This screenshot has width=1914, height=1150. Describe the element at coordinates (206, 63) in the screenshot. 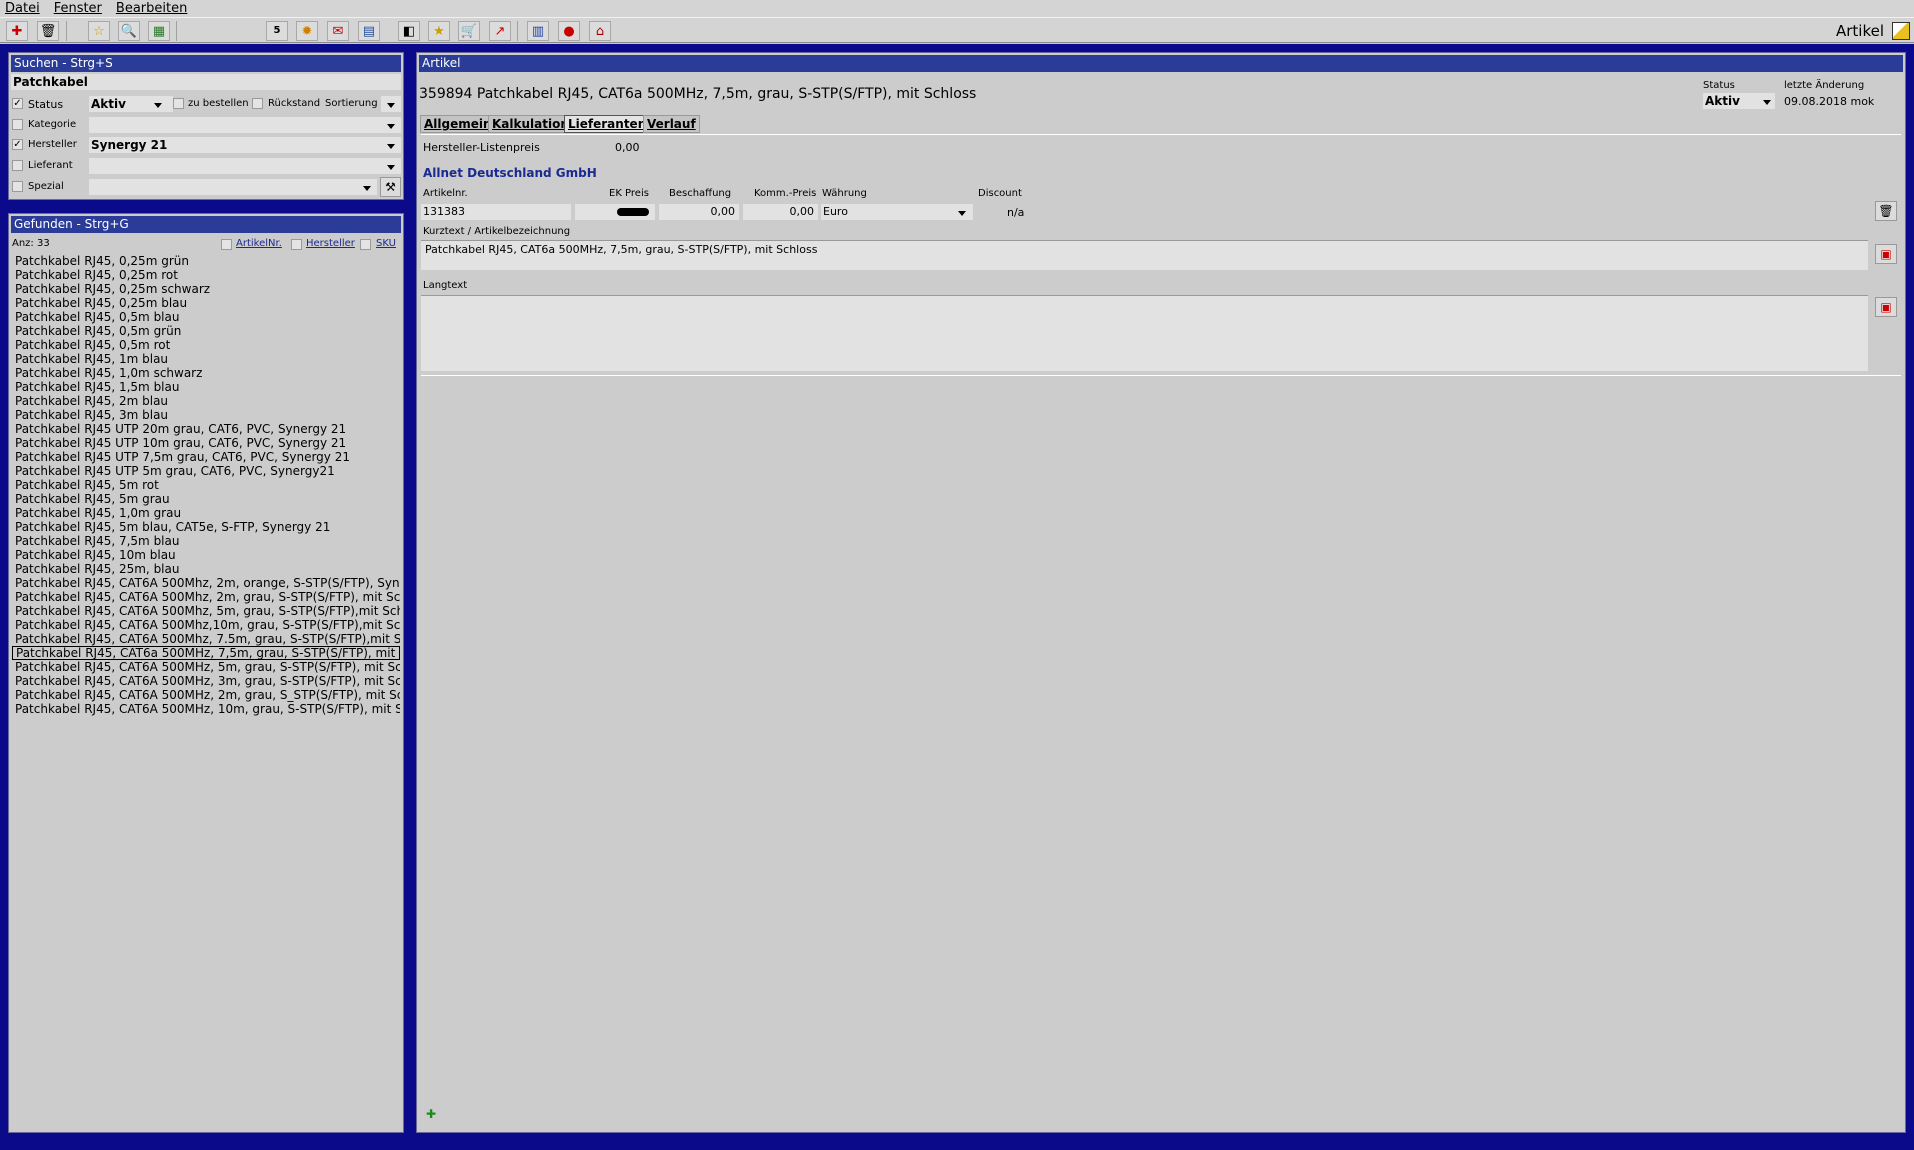

I see `search-panel-title: Suchen - Strg+S` at that location.